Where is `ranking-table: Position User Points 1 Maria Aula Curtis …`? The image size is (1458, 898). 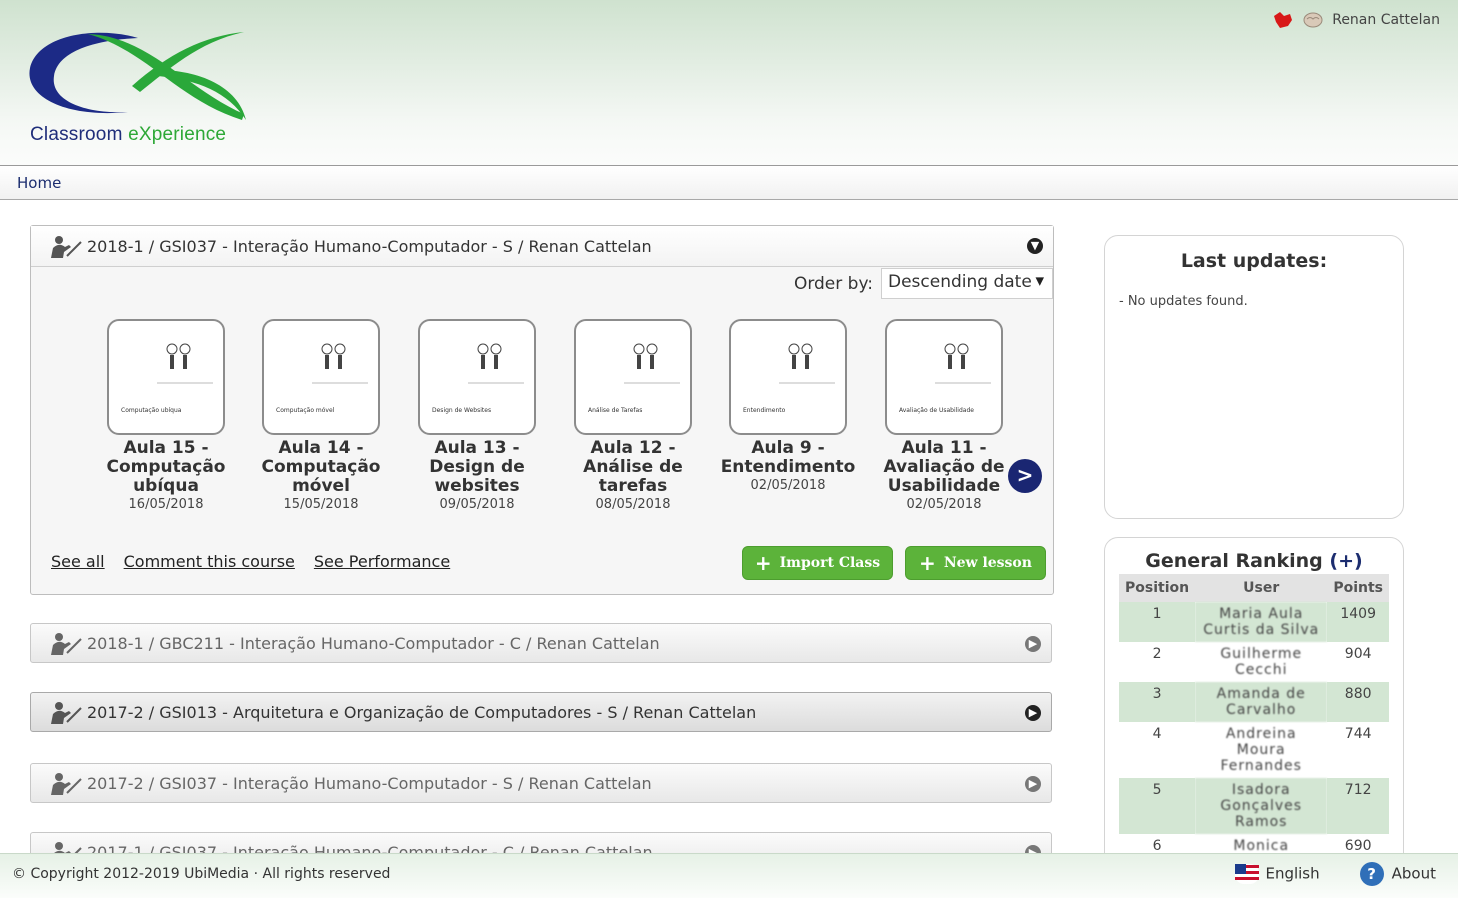 ranking-table: Position User Points 1 Maria Aula Curtis … is located at coordinates (1254, 721).